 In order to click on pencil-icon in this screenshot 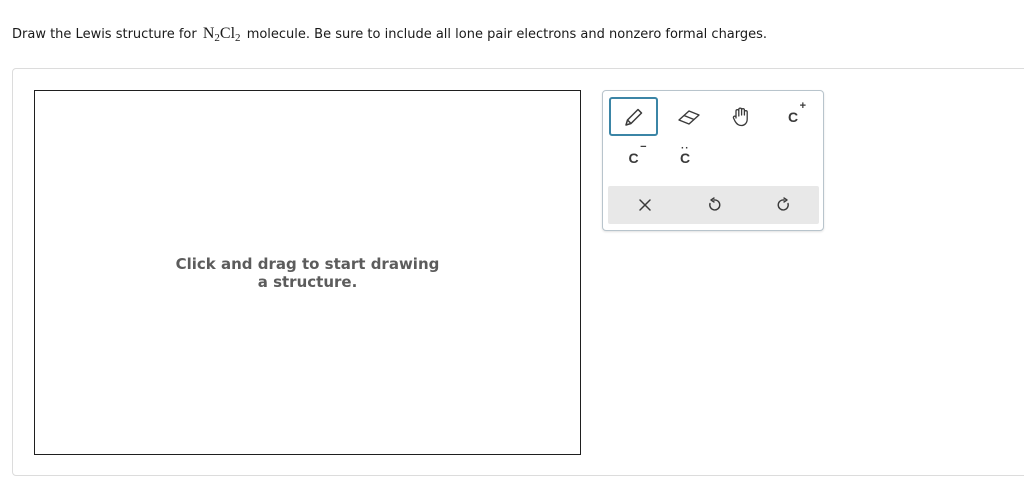, I will do `click(633, 117)`.